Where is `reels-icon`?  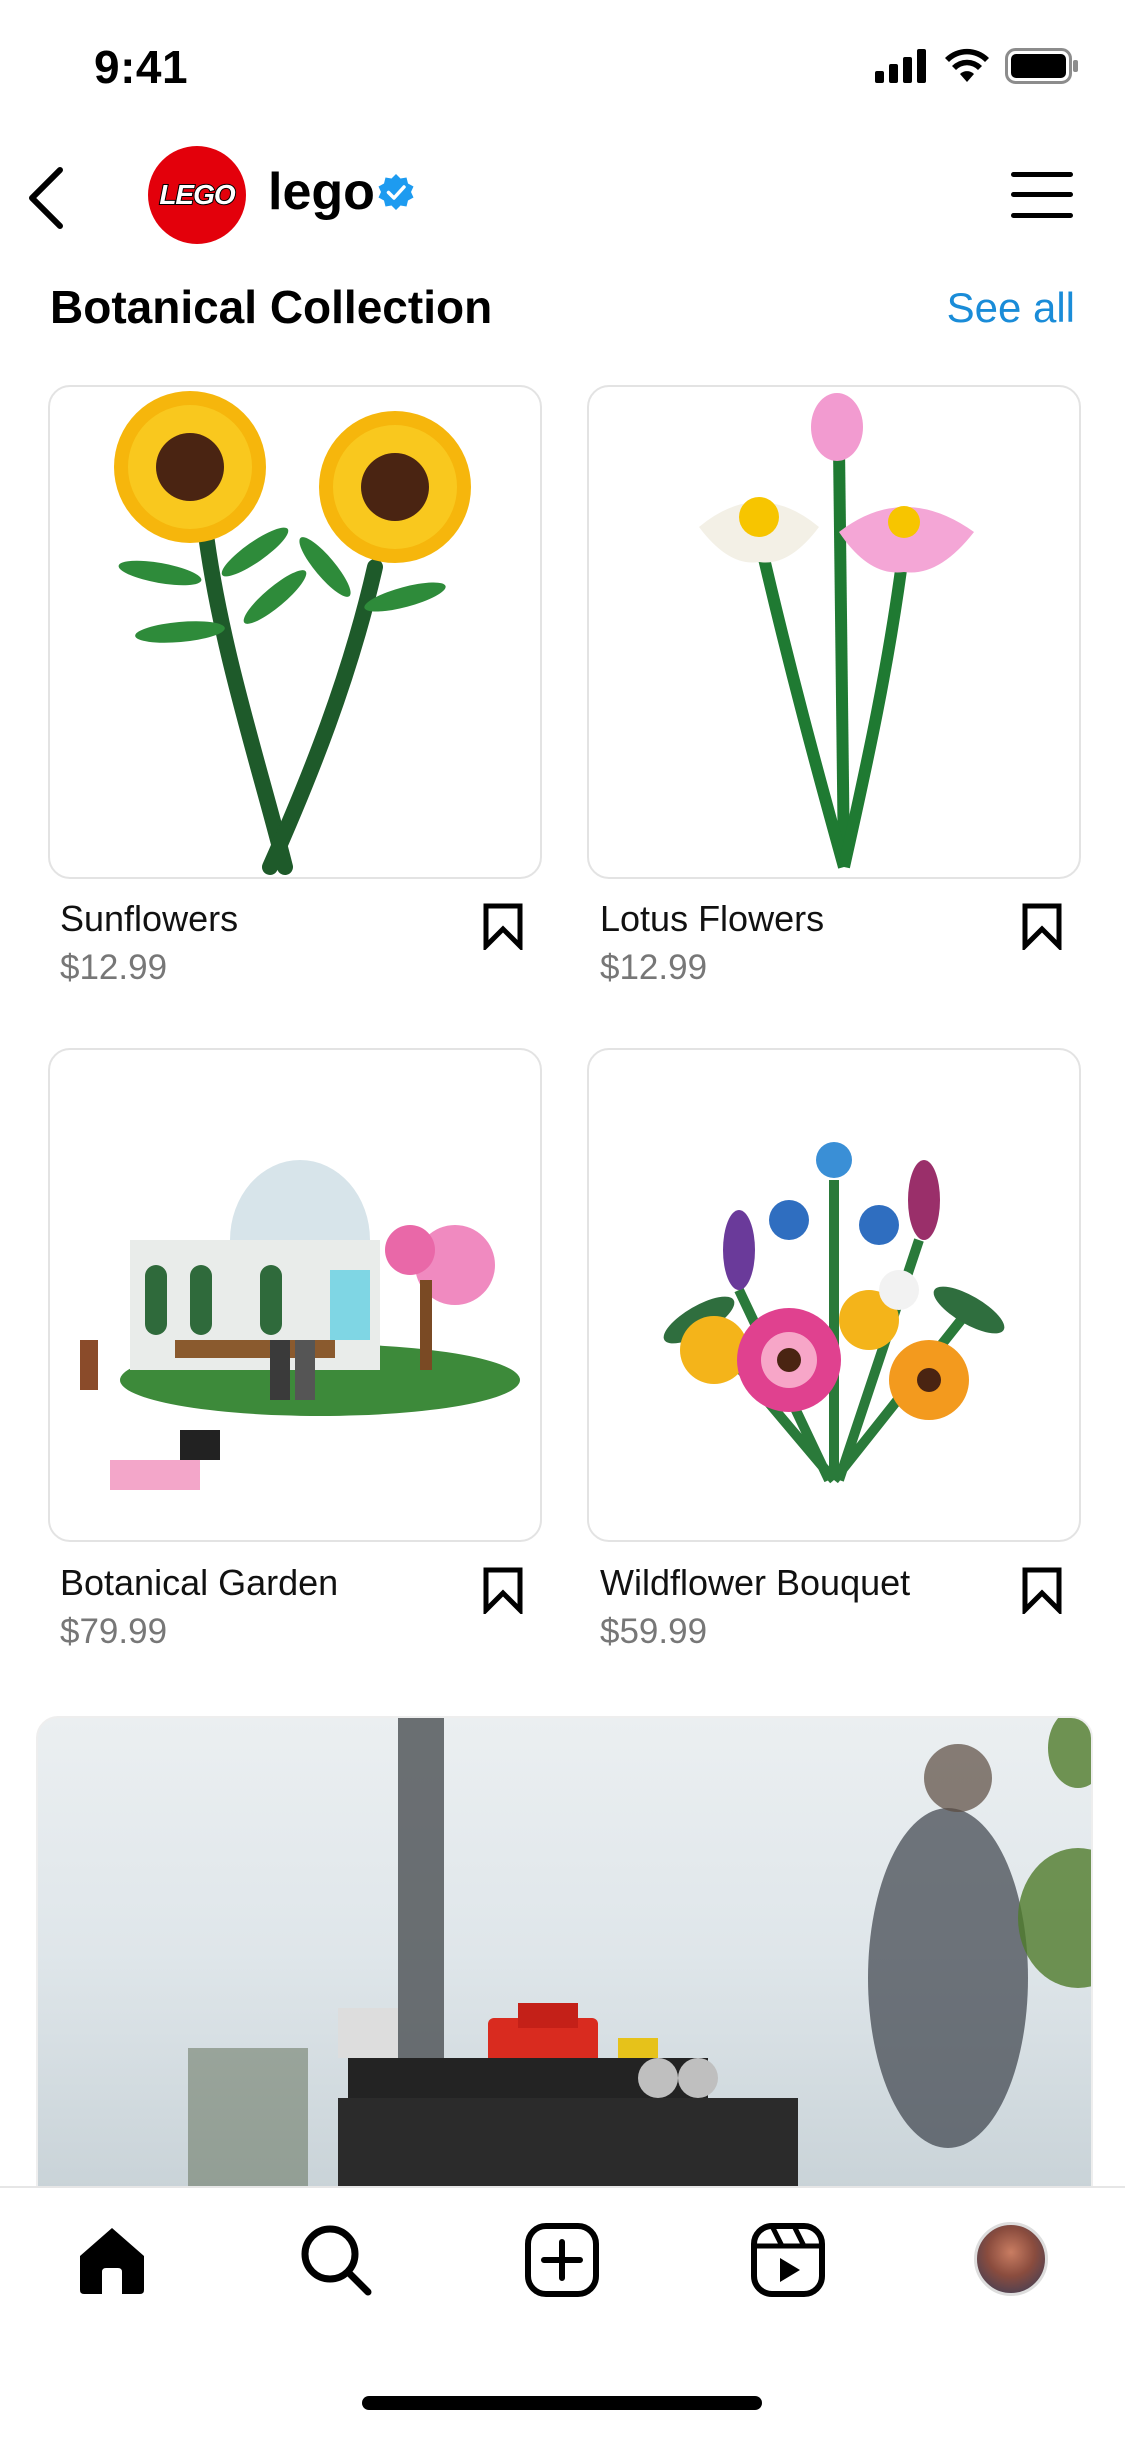
reels-icon is located at coordinates (788, 2260).